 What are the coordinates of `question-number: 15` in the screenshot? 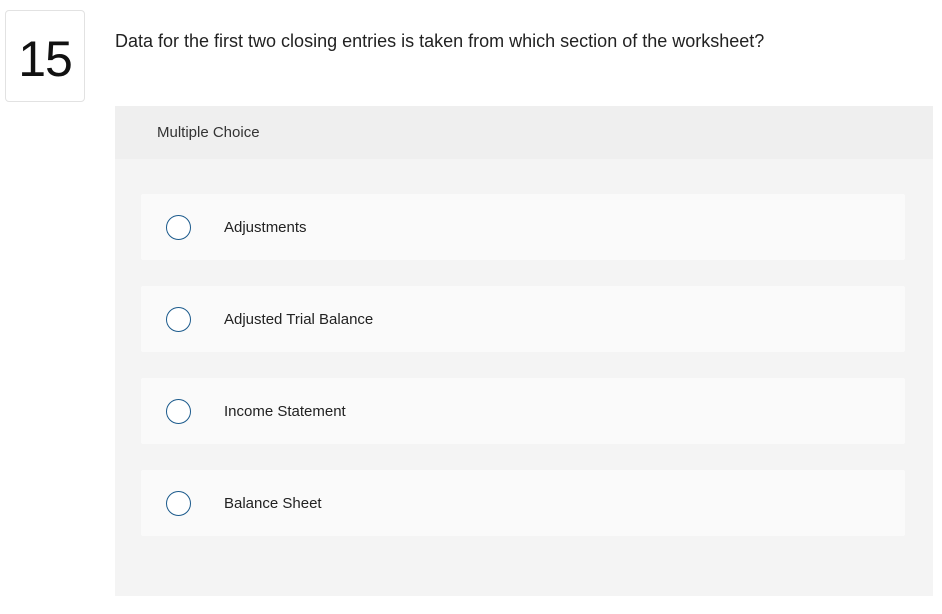 It's located at (45, 59).